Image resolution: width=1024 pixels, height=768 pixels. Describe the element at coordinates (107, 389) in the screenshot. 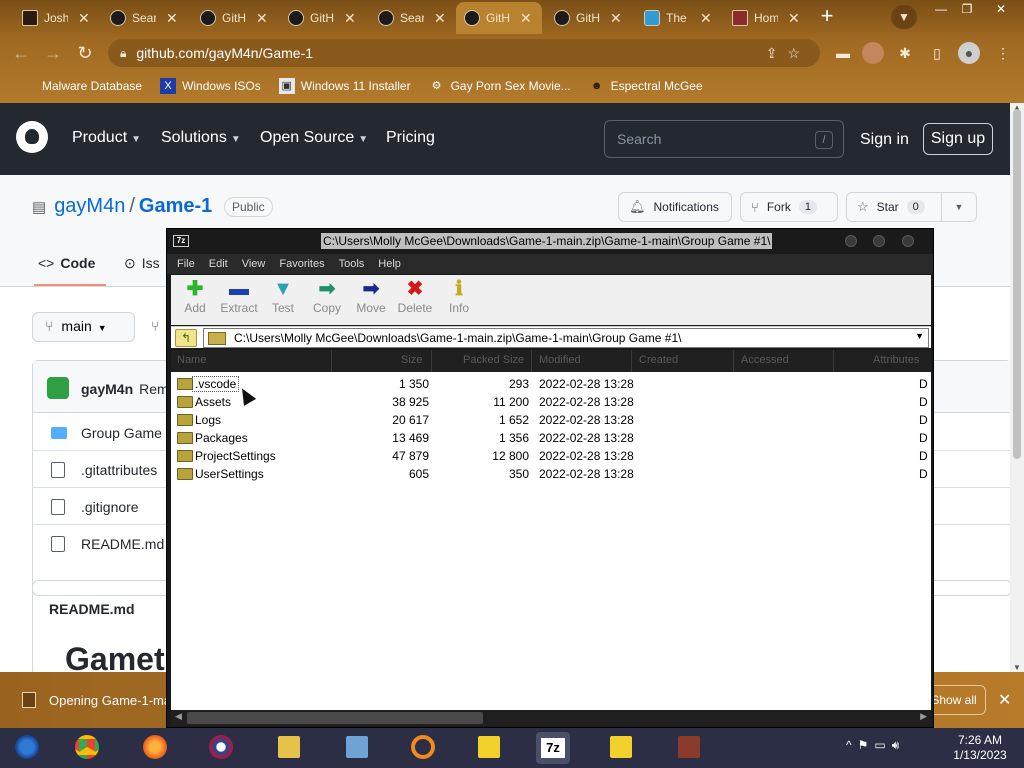

I see `commit-author: gayM4n` at that location.